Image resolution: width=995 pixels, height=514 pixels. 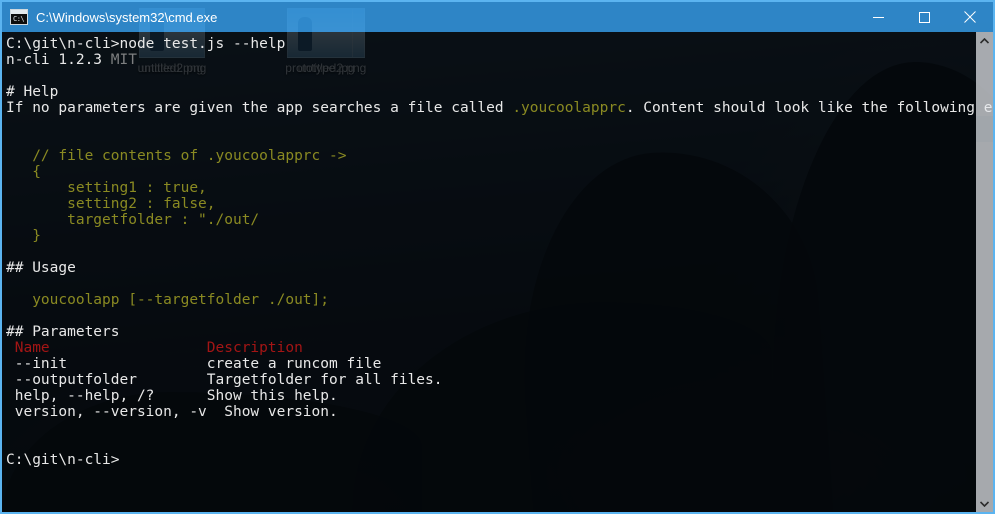 What do you see at coordinates (499, 460) in the screenshot?
I see `console-line: C:\git\n-cli>` at bounding box center [499, 460].